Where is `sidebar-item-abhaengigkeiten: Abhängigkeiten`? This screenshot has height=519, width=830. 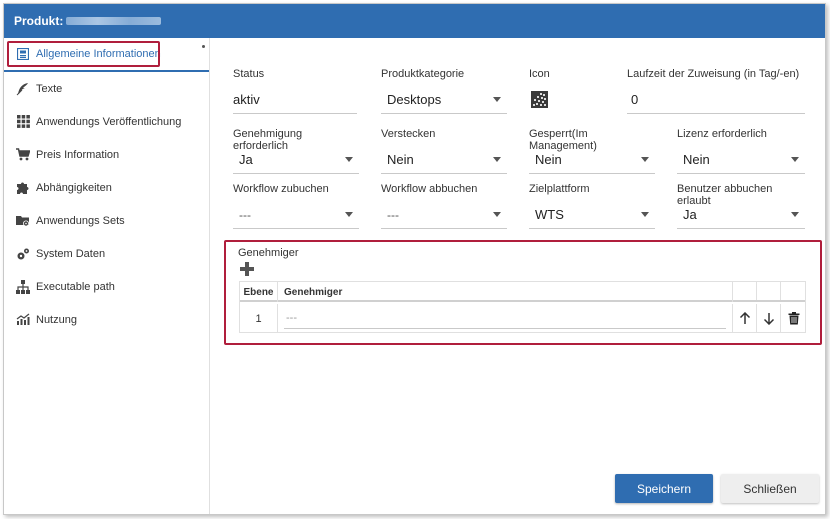
sidebar-item-abhaengigkeiten: Abhängigkeiten is located at coordinates (106, 187).